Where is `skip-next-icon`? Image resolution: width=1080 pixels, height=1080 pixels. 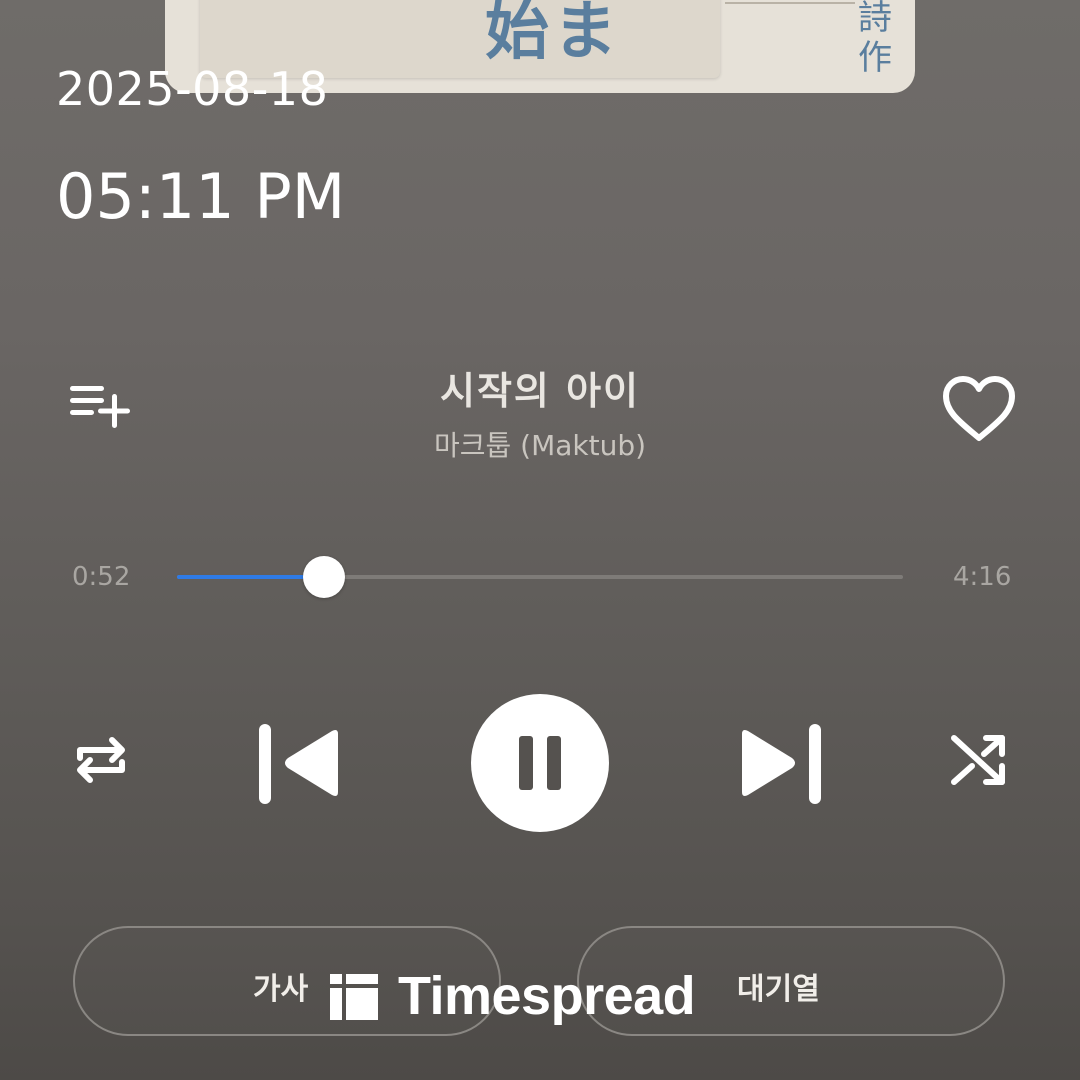
skip-next-icon is located at coordinates (781, 764).